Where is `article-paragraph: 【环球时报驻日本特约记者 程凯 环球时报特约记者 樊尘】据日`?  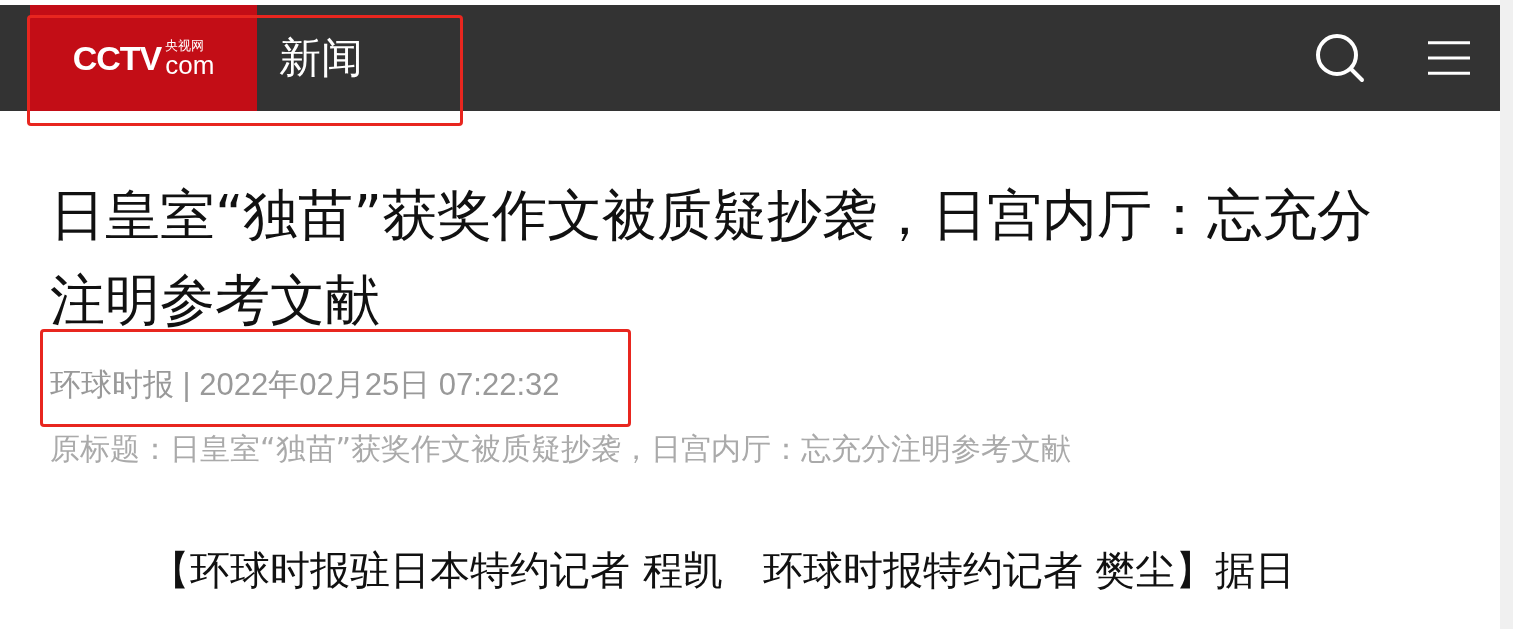
article-paragraph: 【环球时报驻日本特约记者 程凯 环球时报特约记者 樊尘】据日 is located at coordinates (723, 570).